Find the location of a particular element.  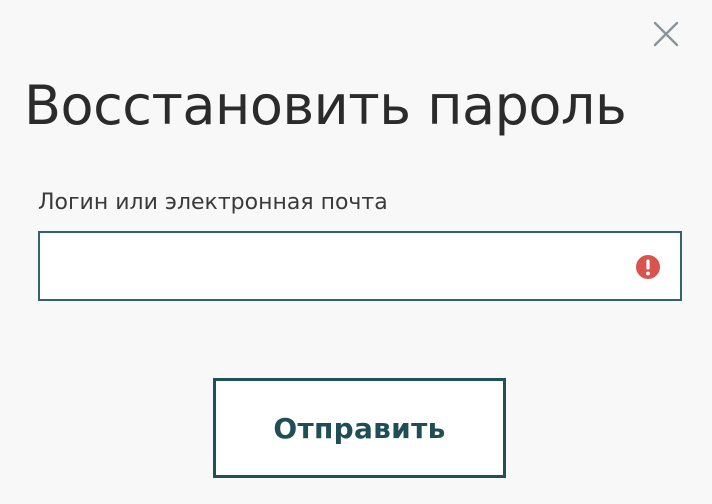

login-email-label: Логин или электронная почта is located at coordinates (213, 202).